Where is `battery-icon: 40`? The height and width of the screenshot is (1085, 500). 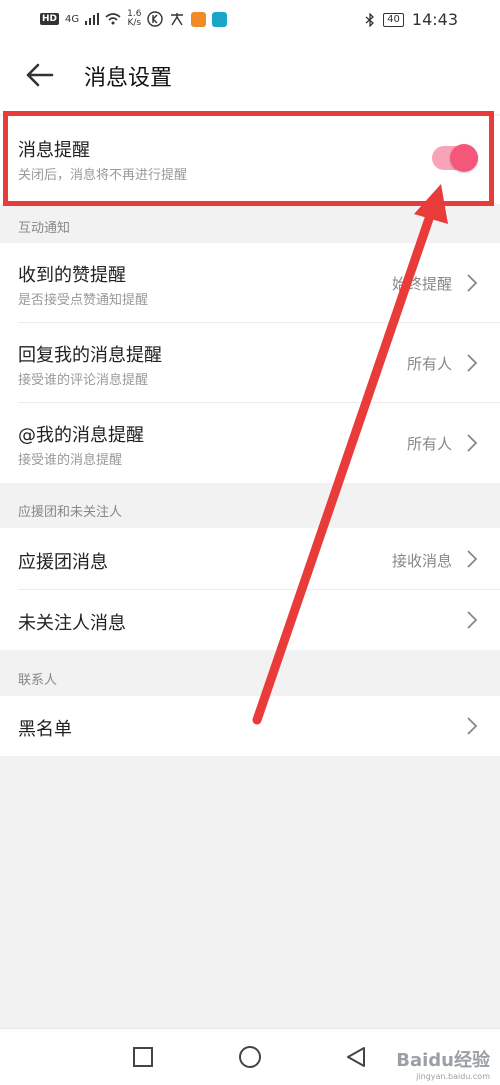
battery-icon: 40 is located at coordinates (393, 19).